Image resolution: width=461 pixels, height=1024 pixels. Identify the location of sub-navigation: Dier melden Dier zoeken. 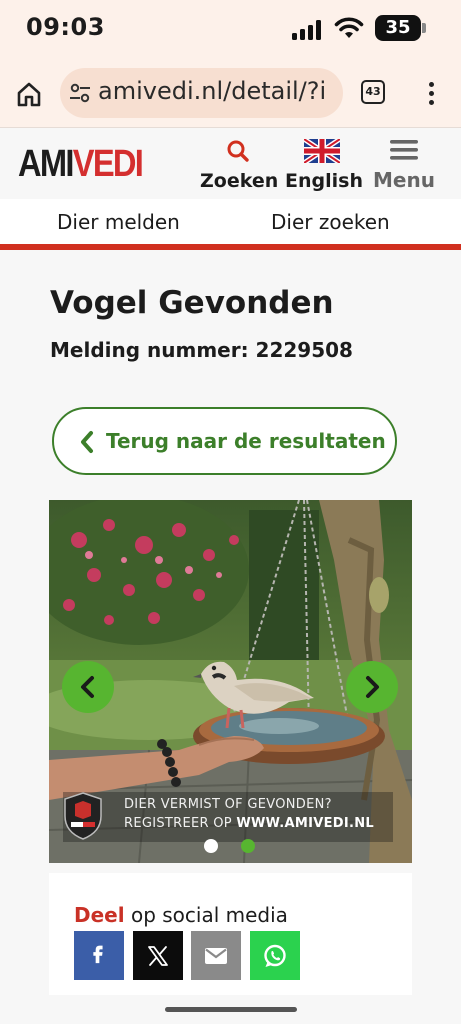
(230, 222).